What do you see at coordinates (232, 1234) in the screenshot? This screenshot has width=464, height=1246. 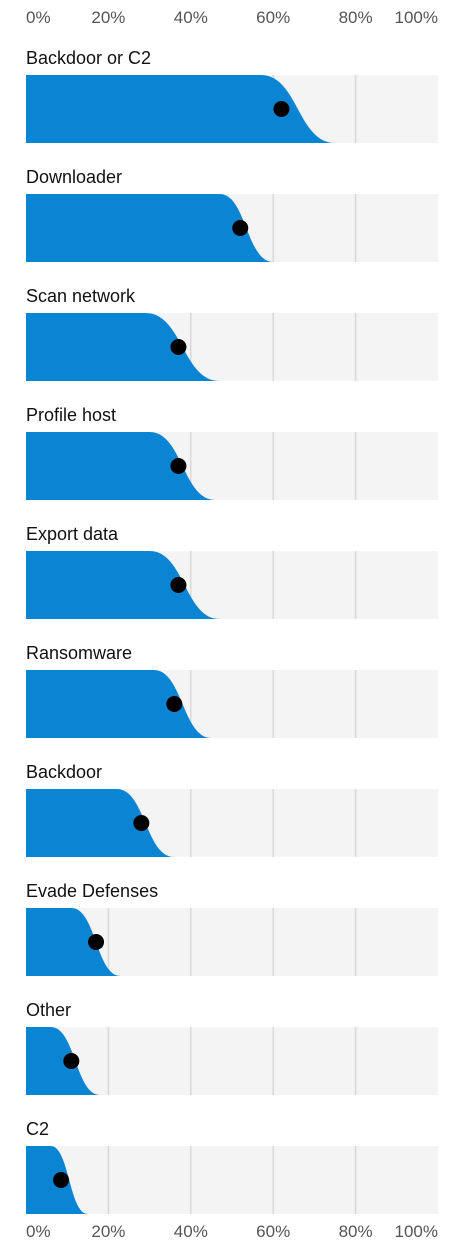 I see `x-axis-bottom: 0% 20% 40% 60% 80% 100%` at bounding box center [232, 1234].